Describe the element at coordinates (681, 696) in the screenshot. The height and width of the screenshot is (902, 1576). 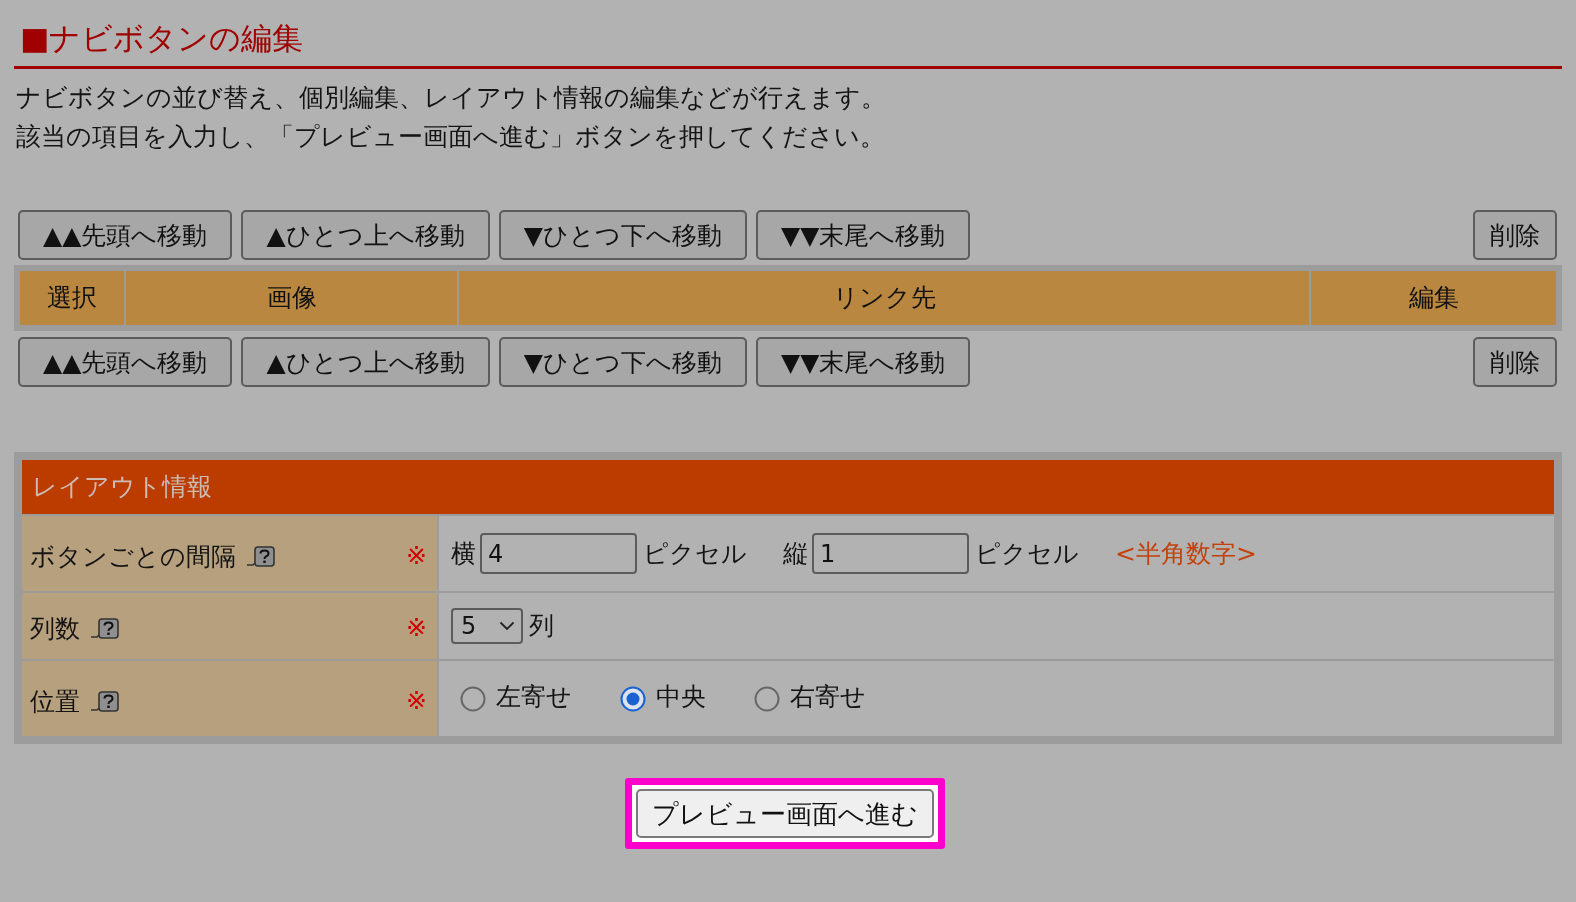
I see `radio-label: 中央` at that location.